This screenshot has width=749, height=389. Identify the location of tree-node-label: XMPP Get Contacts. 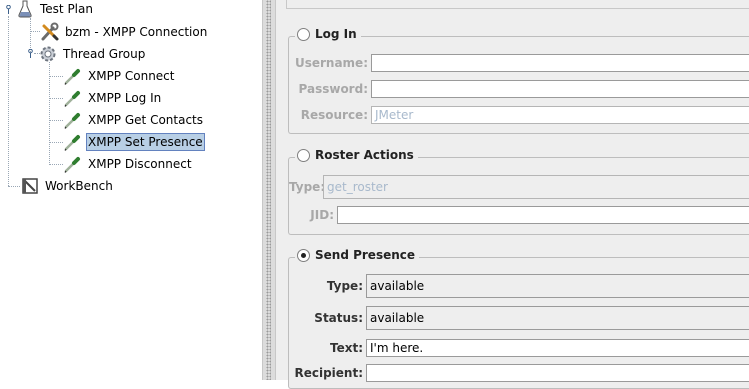
(146, 119).